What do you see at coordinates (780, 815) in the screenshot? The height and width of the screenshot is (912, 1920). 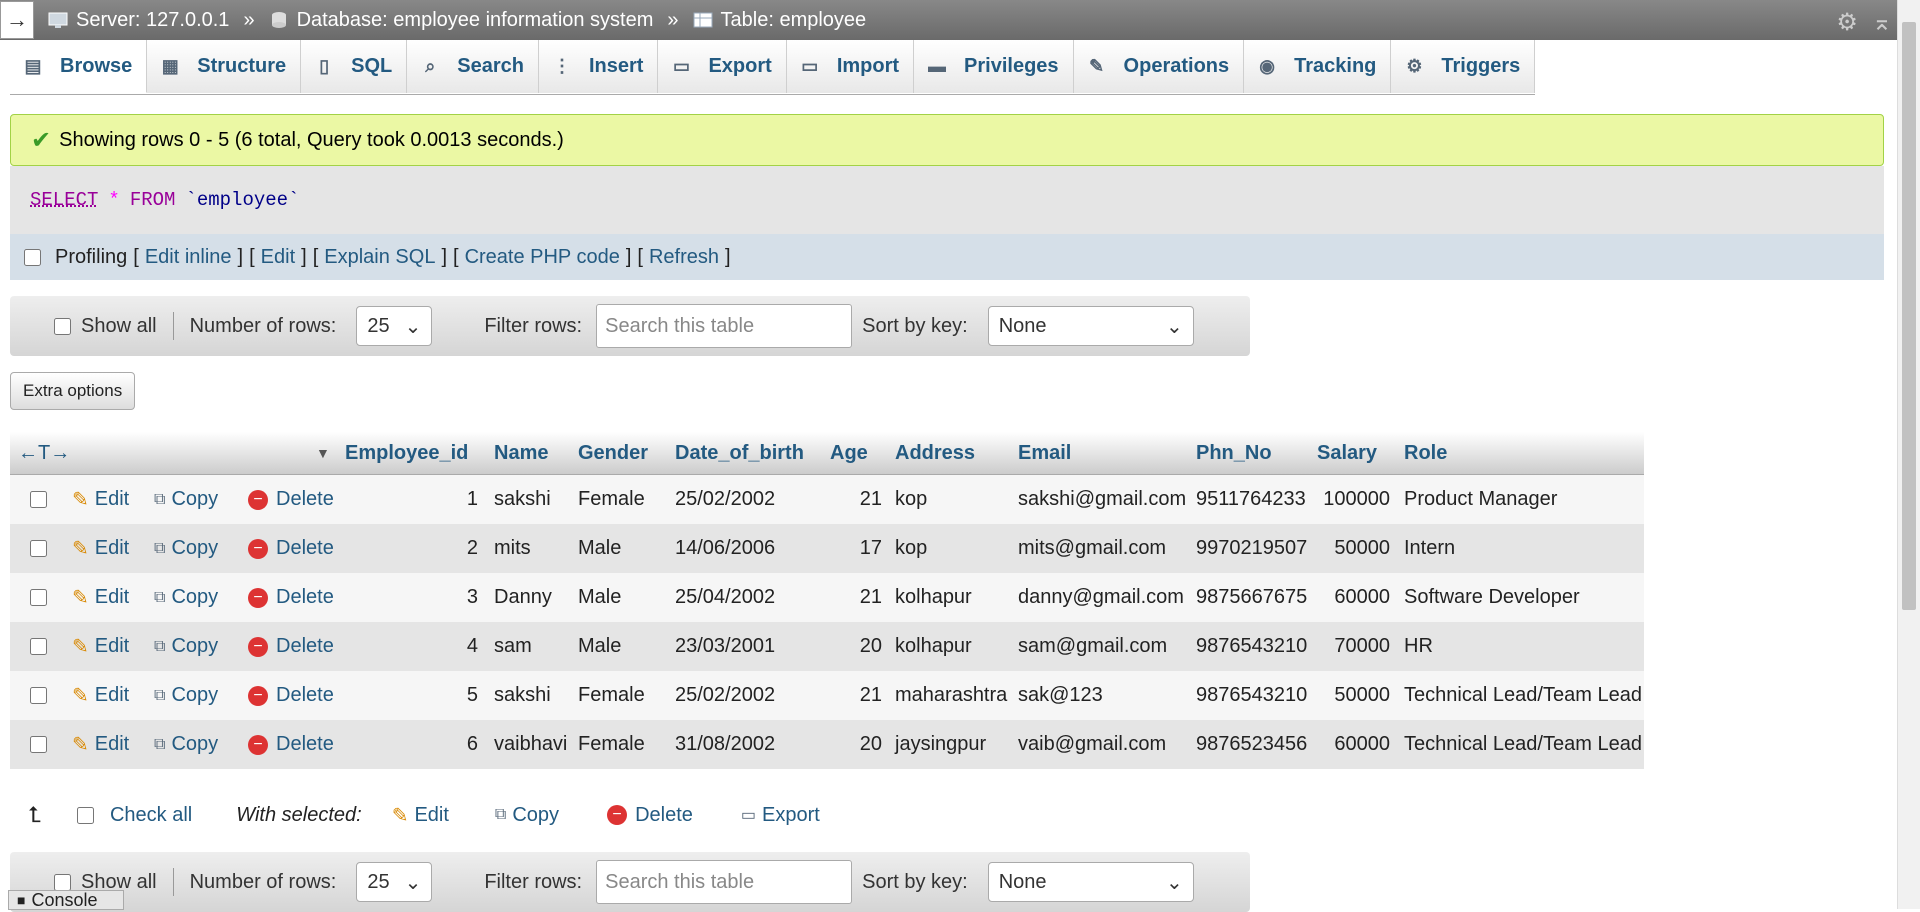 I see `bulk-export-button: ▭ Export` at bounding box center [780, 815].